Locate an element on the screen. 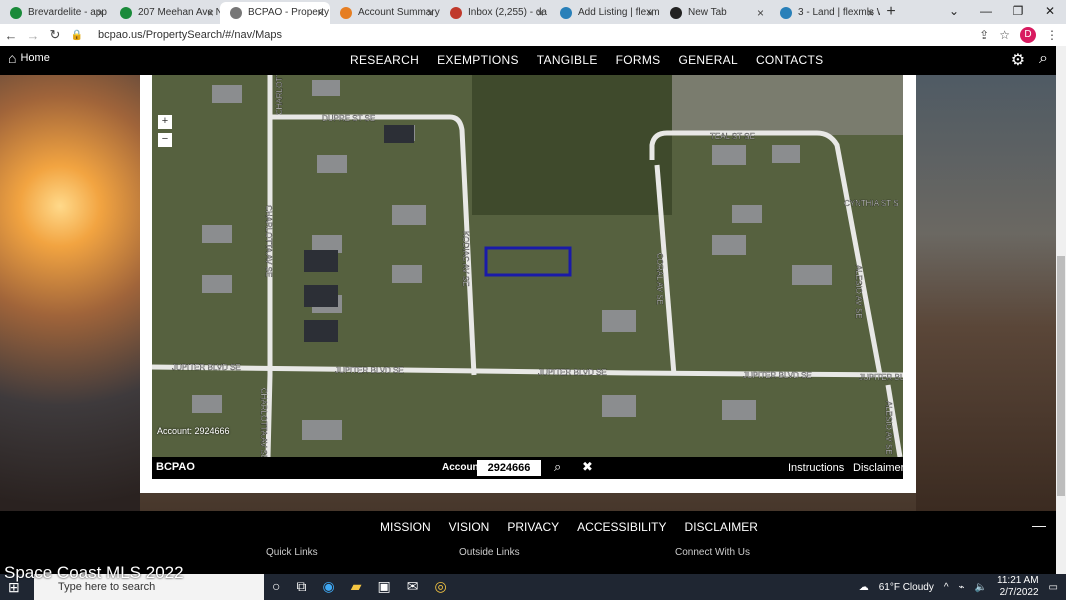  file-explorer-icon: ▰ is located at coordinates (356, 586).